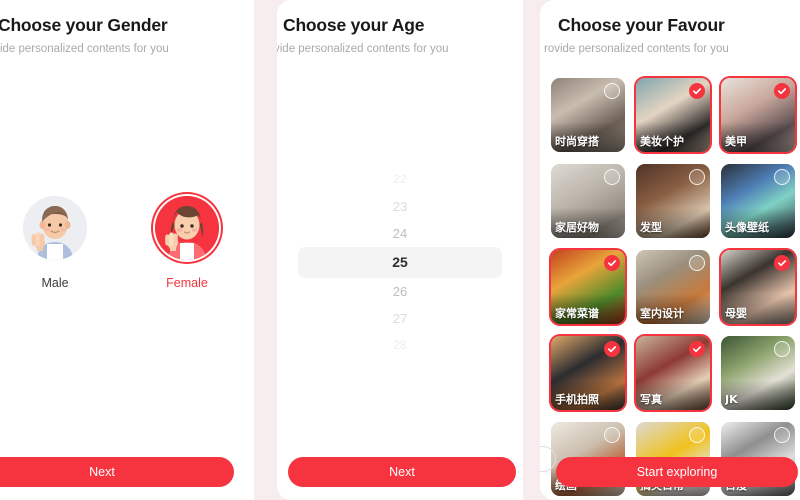 Image resolution: width=800 pixels, height=500 pixels. I want to click on female-avatar-icon, so click(187, 228).